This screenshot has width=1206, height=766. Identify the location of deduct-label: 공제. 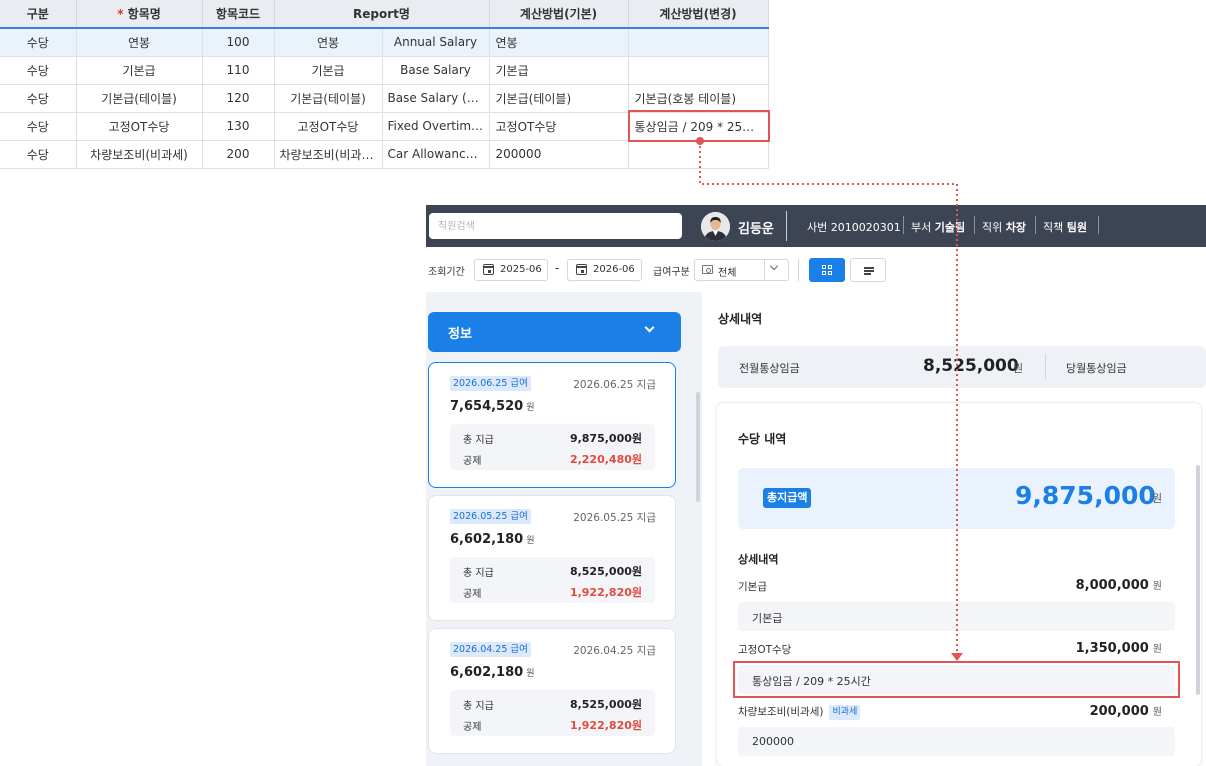
(472, 594).